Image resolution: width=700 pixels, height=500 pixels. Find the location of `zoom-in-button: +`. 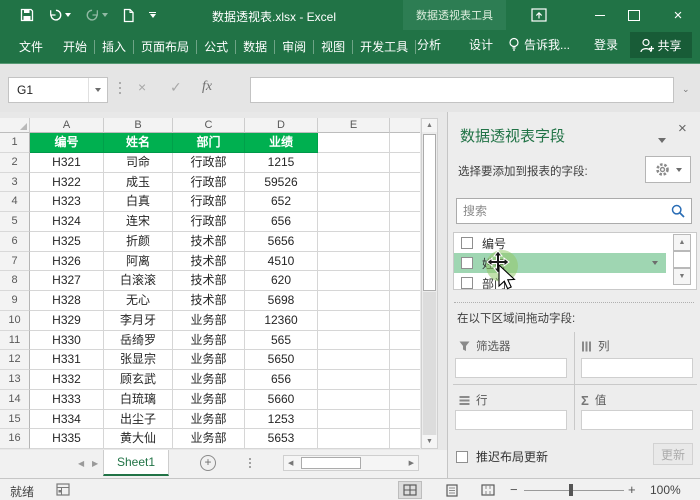

zoom-in-button: + is located at coordinates (632, 489).